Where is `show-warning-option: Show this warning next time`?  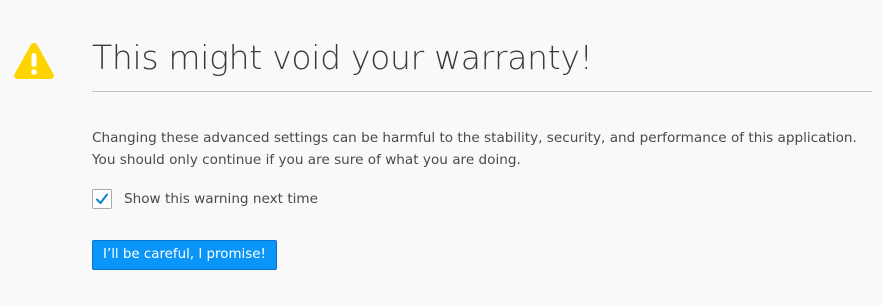
show-warning-option: Show this warning next time is located at coordinates (205, 199).